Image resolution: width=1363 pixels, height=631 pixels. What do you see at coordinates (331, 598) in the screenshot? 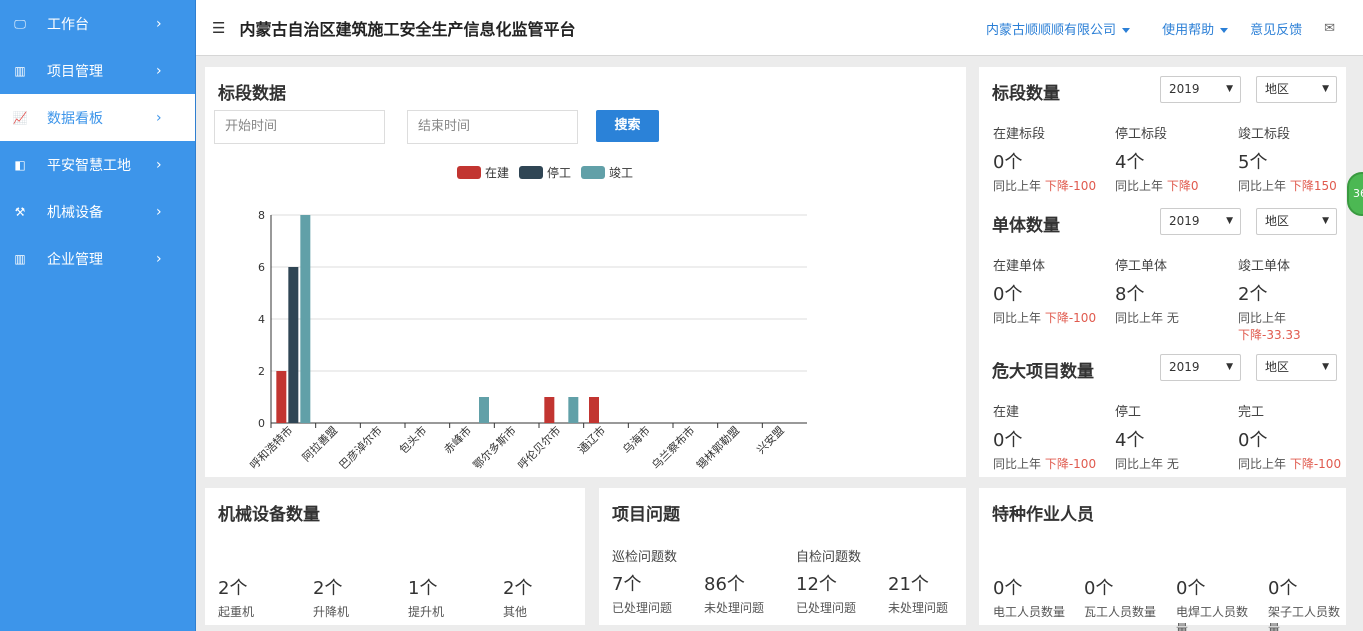
I see `machine-lift: 2个 升降机` at bounding box center [331, 598].